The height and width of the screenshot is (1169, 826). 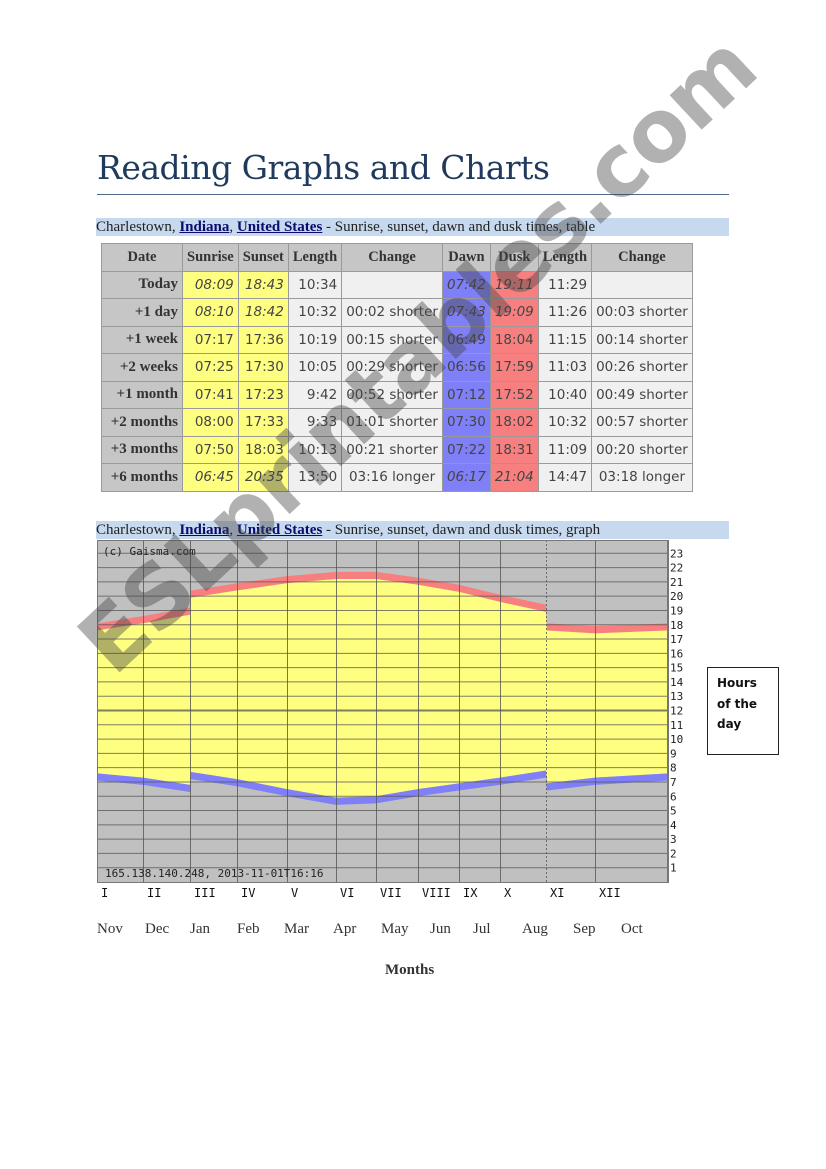 What do you see at coordinates (395, 929) in the screenshot?
I see `month-label: May` at bounding box center [395, 929].